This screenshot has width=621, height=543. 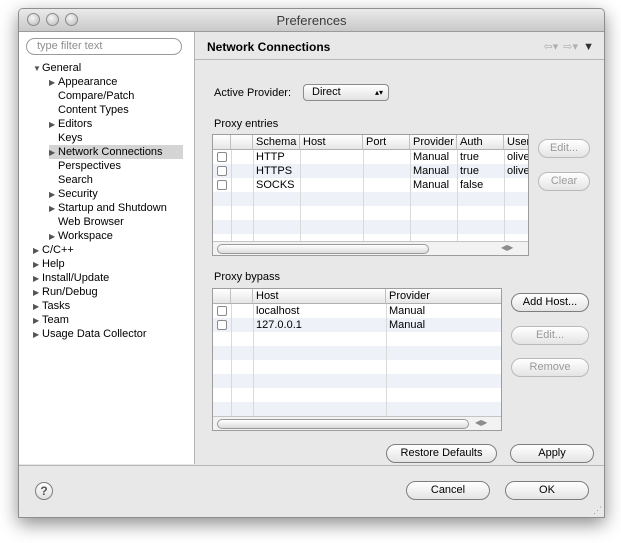 What do you see at coordinates (51, 320) in the screenshot?
I see `tree-item-team: ▶ Team` at bounding box center [51, 320].